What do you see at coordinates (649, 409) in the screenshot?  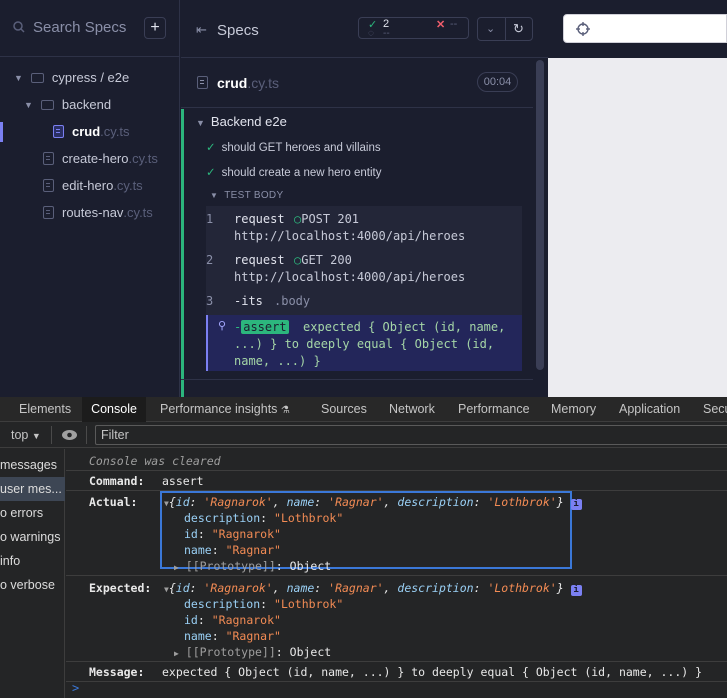 I see `tab-application: Application` at bounding box center [649, 409].